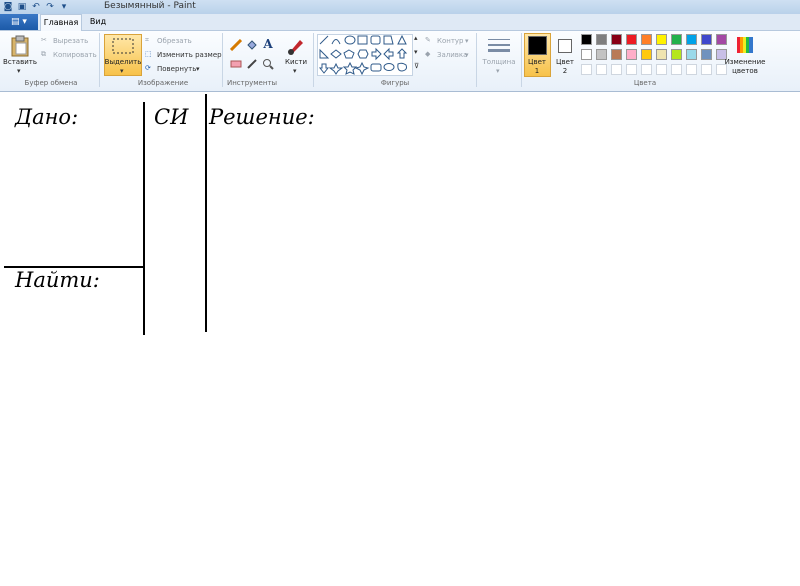  What do you see at coordinates (51, 83) in the screenshot?
I see `clipboard-group-label: Буфер обмена` at bounding box center [51, 83].